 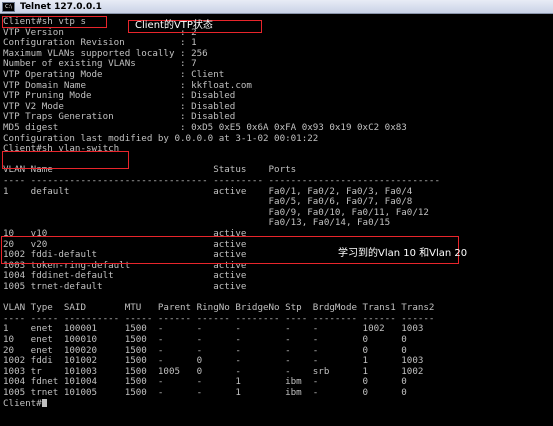 I want to click on terminal-line: VTP Domain Name : kkfloat.com, so click(x=127, y=85).